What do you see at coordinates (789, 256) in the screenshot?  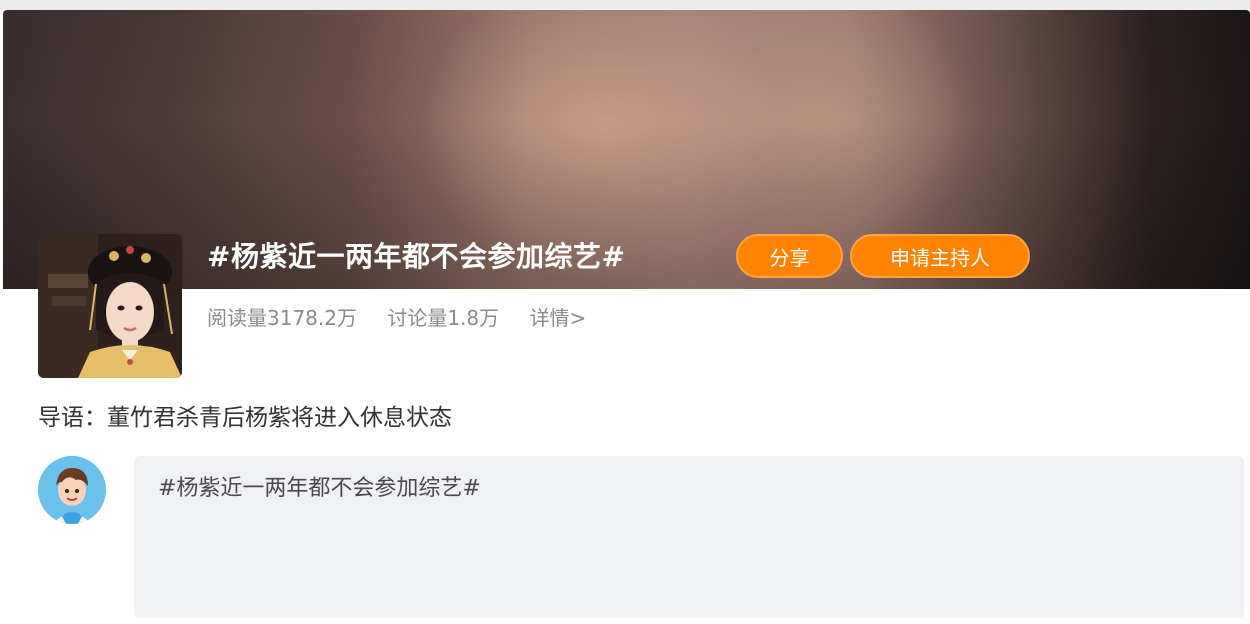 I see `share-button: 分享` at bounding box center [789, 256].